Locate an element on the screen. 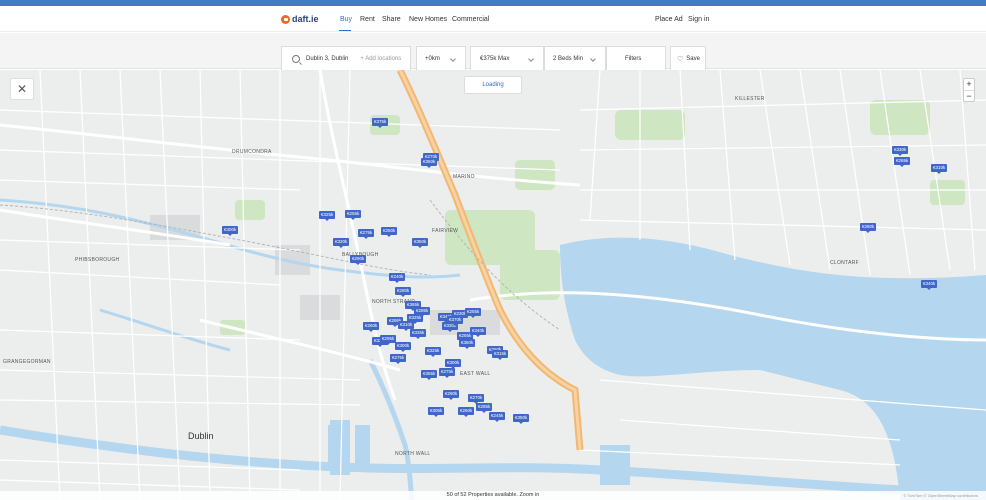  radius-value: +0km is located at coordinates (432, 59).